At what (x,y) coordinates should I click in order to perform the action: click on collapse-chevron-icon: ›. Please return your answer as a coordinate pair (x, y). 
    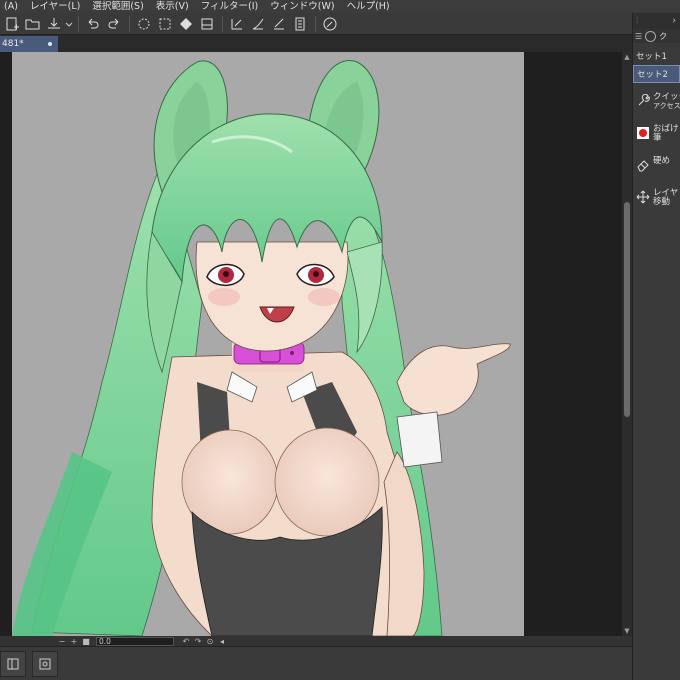
    Looking at the image, I should click on (674, 21).